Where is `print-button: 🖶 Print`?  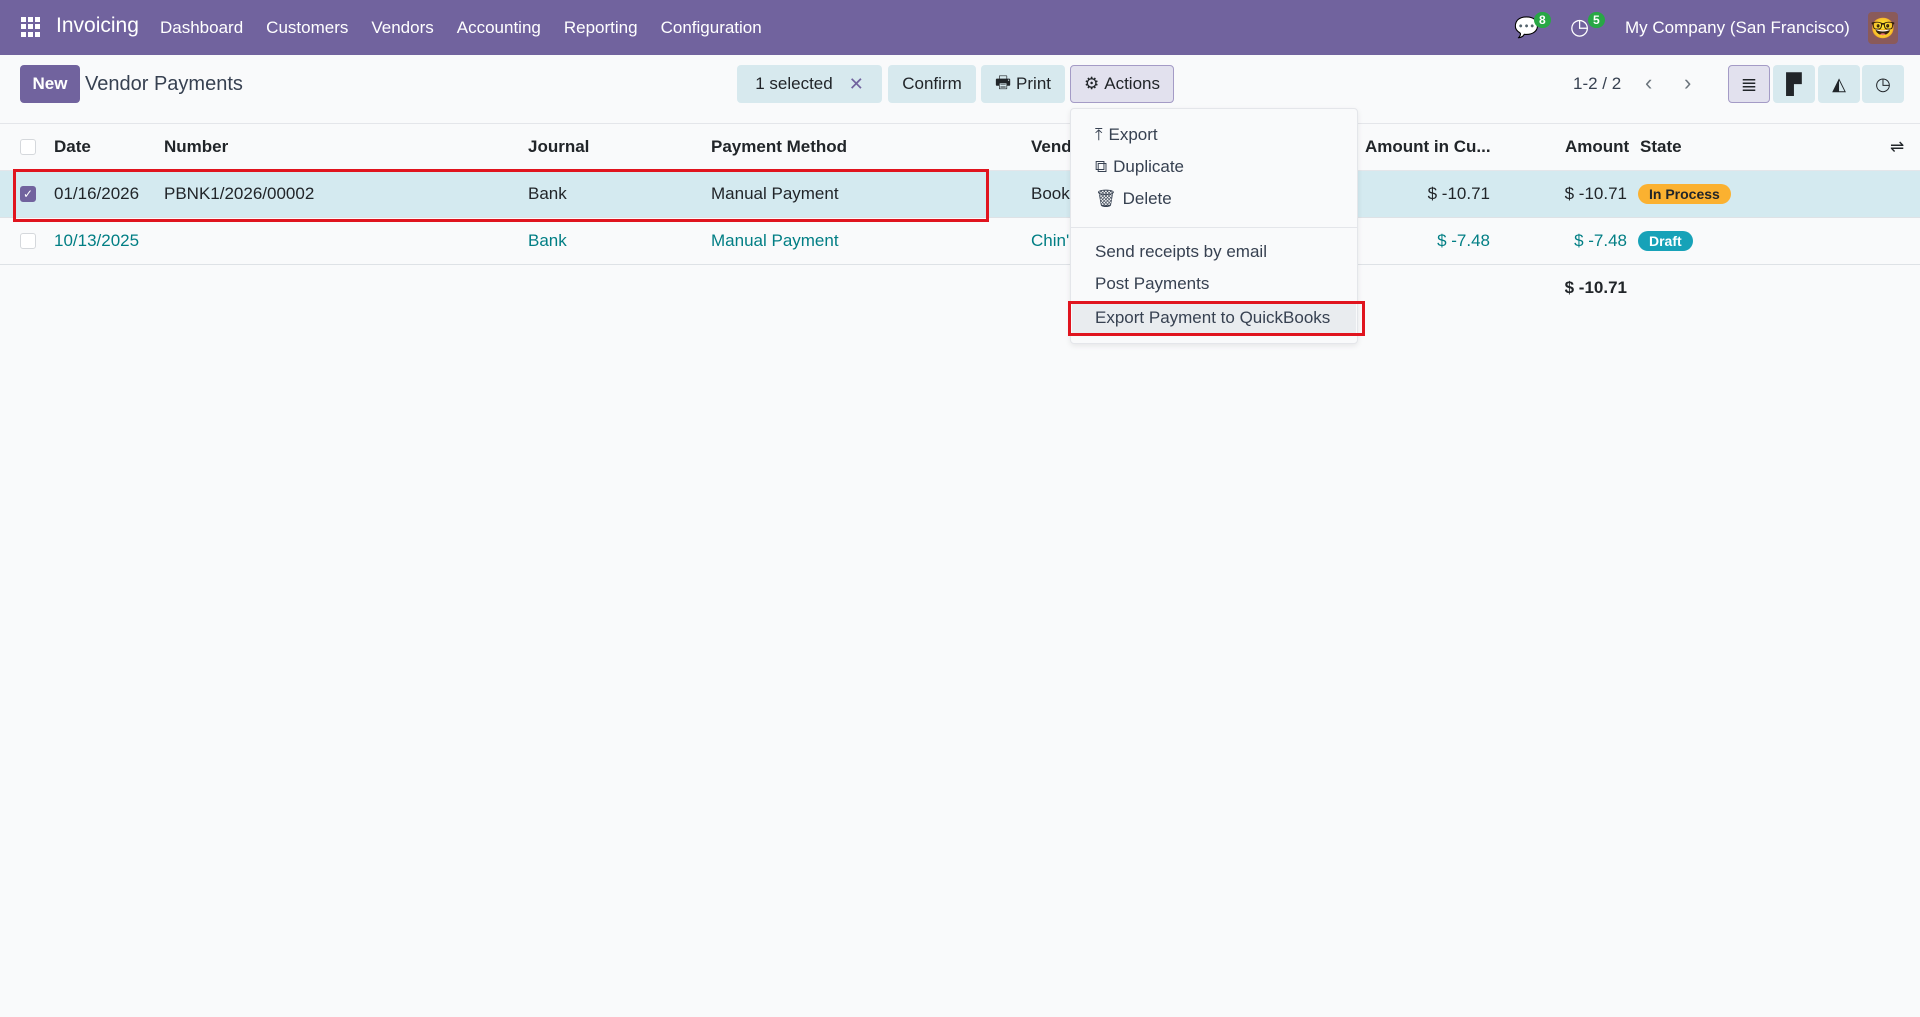 print-button: 🖶 Print is located at coordinates (1023, 84).